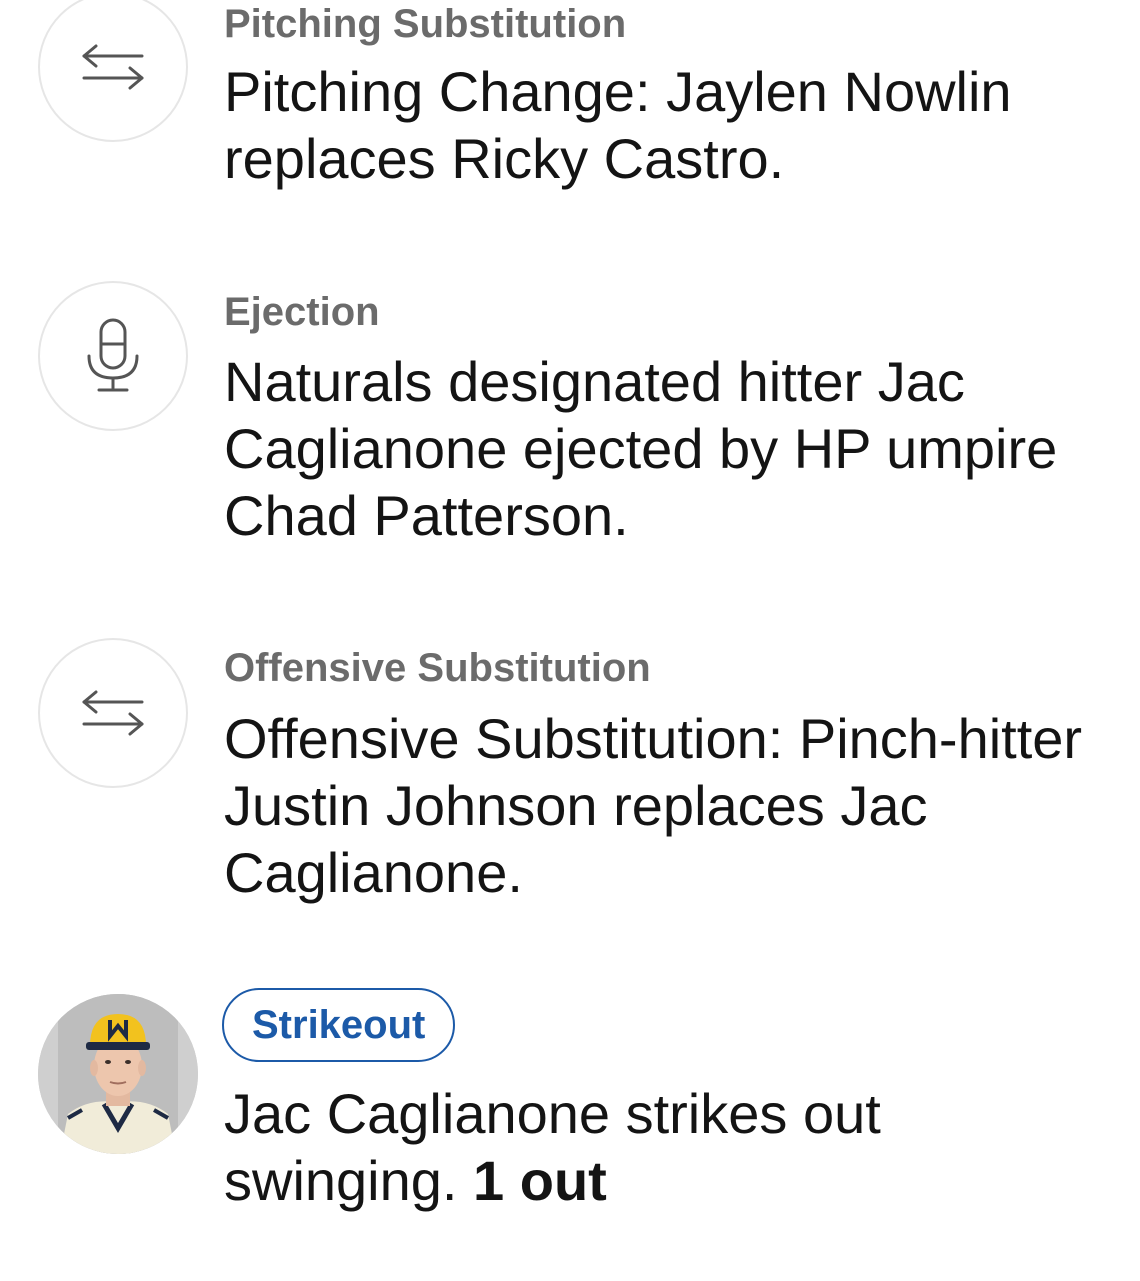 The width and height of the screenshot is (1140, 1281). What do you see at coordinates (302, 312) in the screenshot?
I see `event-type-label: Ejection` at bounding box center [302, 312].